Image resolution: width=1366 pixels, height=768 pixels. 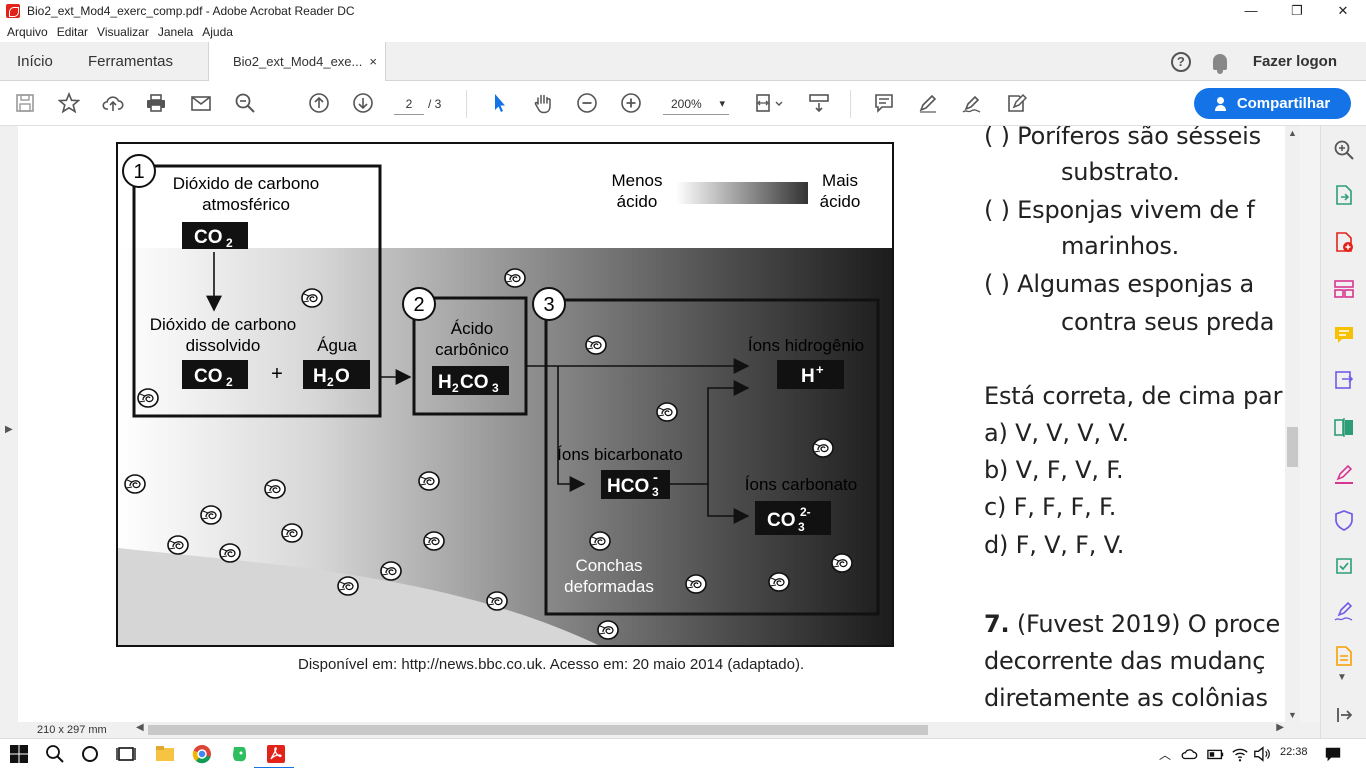 I want to click on select-cursor-icon, so click(x=499, y=103).